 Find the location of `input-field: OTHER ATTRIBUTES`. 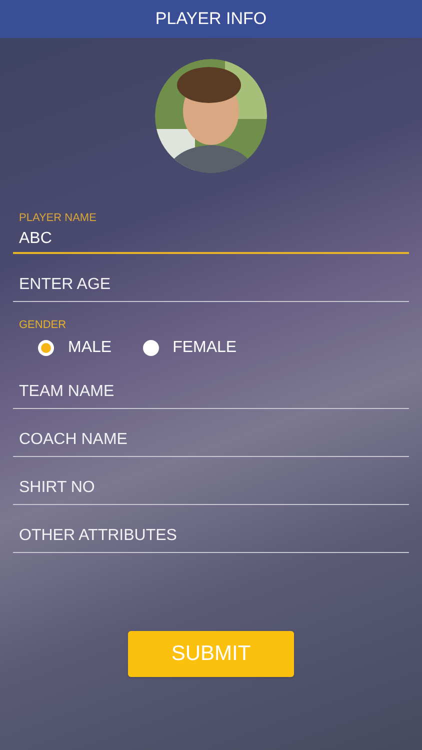

input-field: OTHER ATTRIBUTES is located at coordinates (211, 536).